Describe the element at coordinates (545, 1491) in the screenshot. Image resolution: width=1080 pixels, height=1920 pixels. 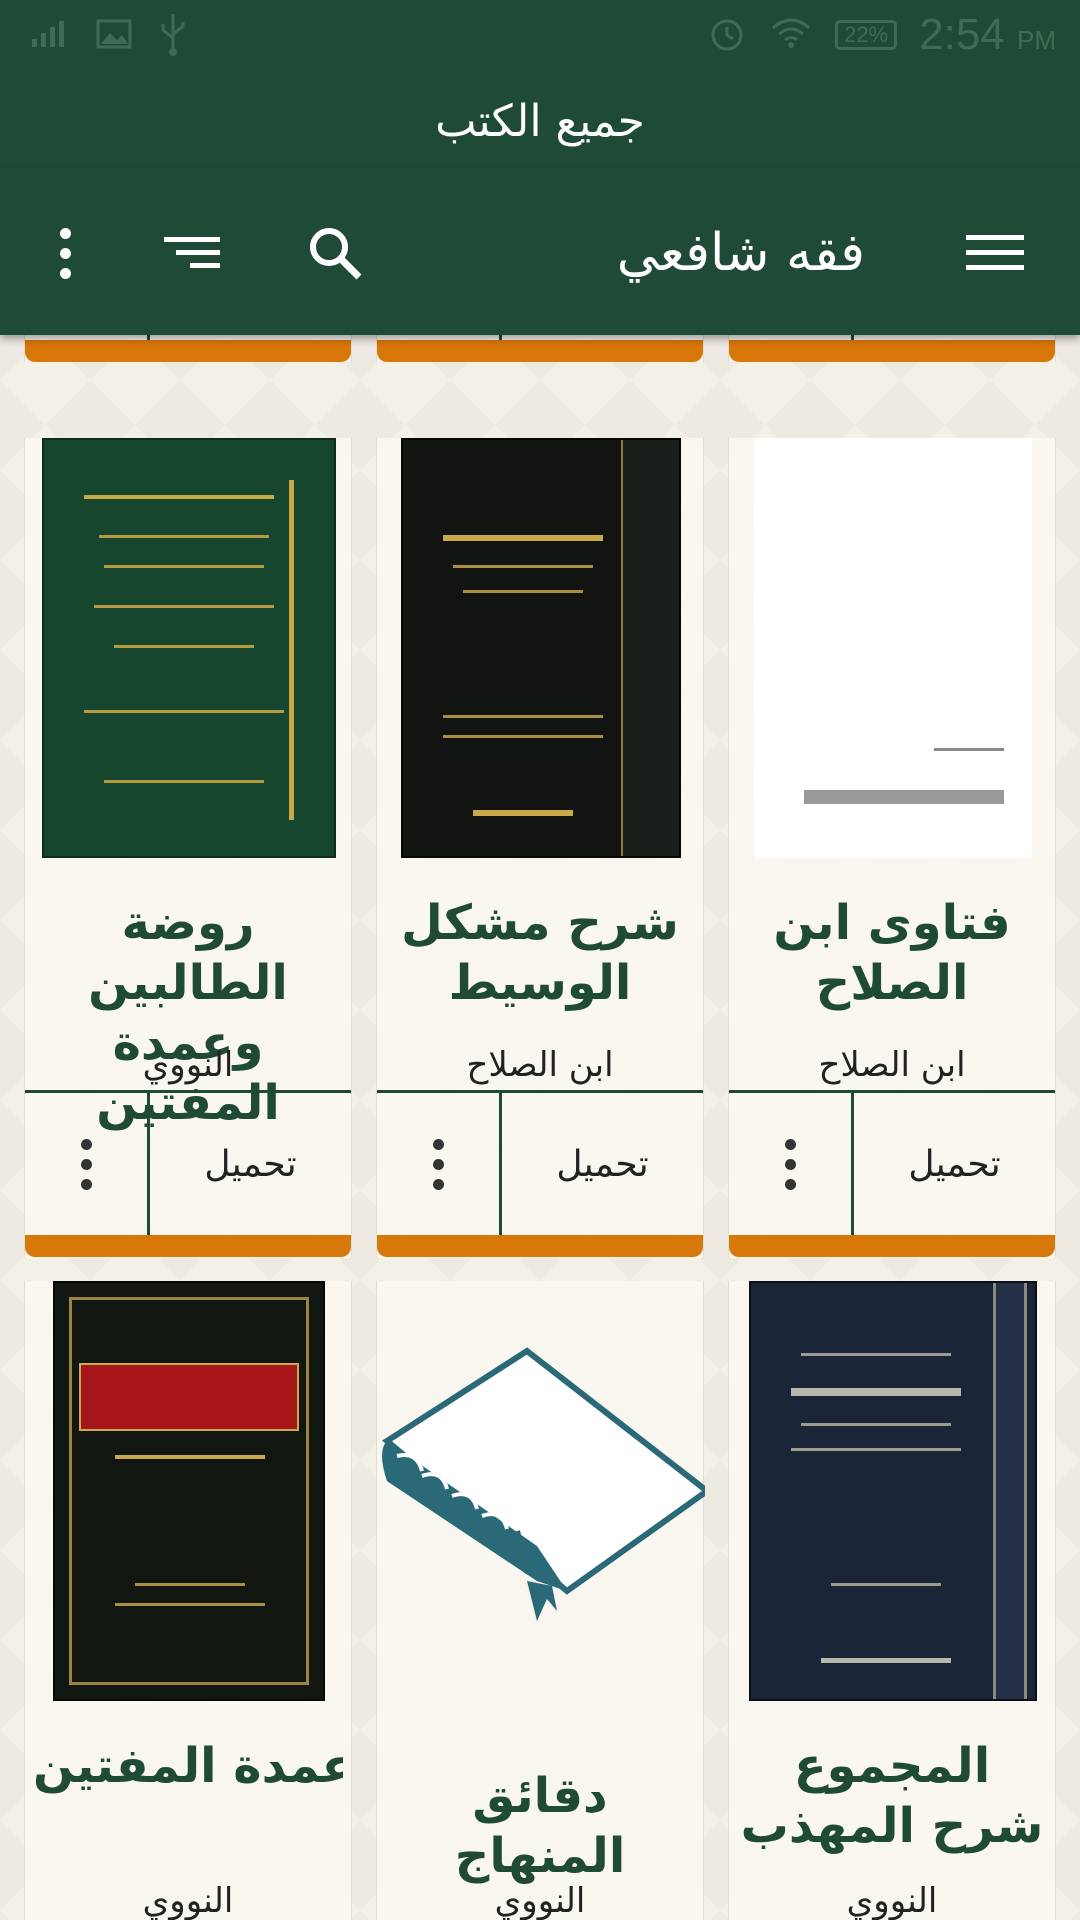
I see `book-placeholder-icon` at that location.